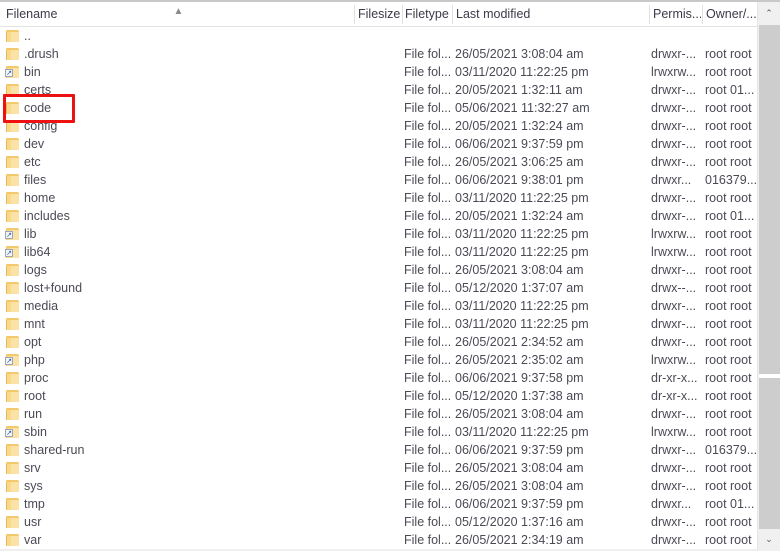  I want to click on sort-ascending-icon: ▲, so click(178, 11).